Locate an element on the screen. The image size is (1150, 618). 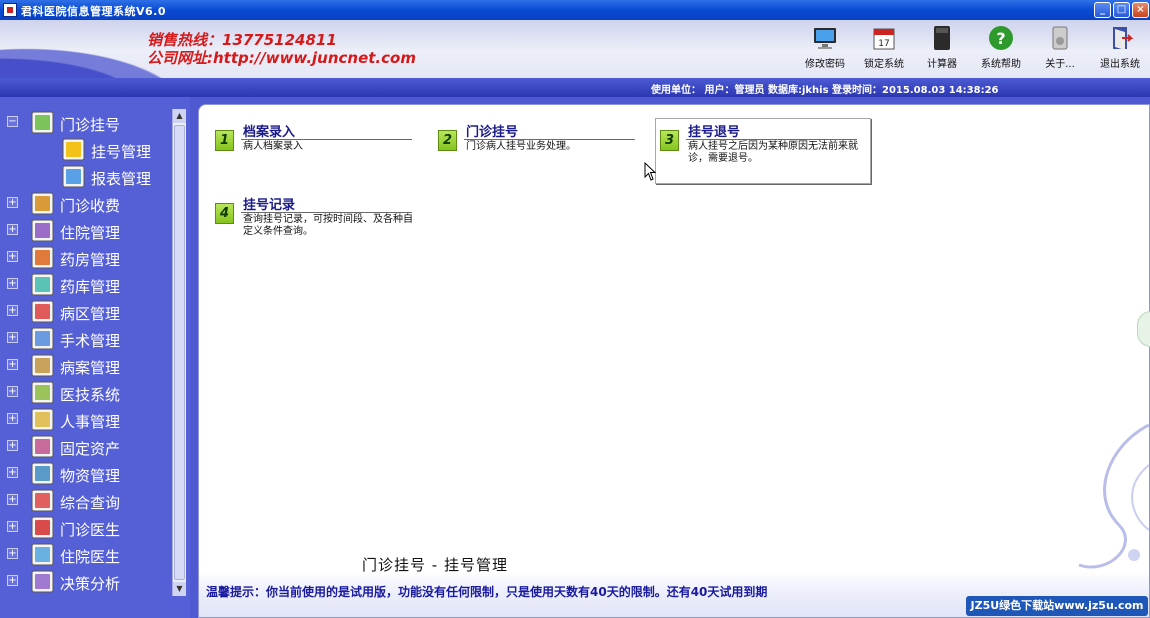
sidebar-item: 挂号管理 is located at coordinates (88, 149).